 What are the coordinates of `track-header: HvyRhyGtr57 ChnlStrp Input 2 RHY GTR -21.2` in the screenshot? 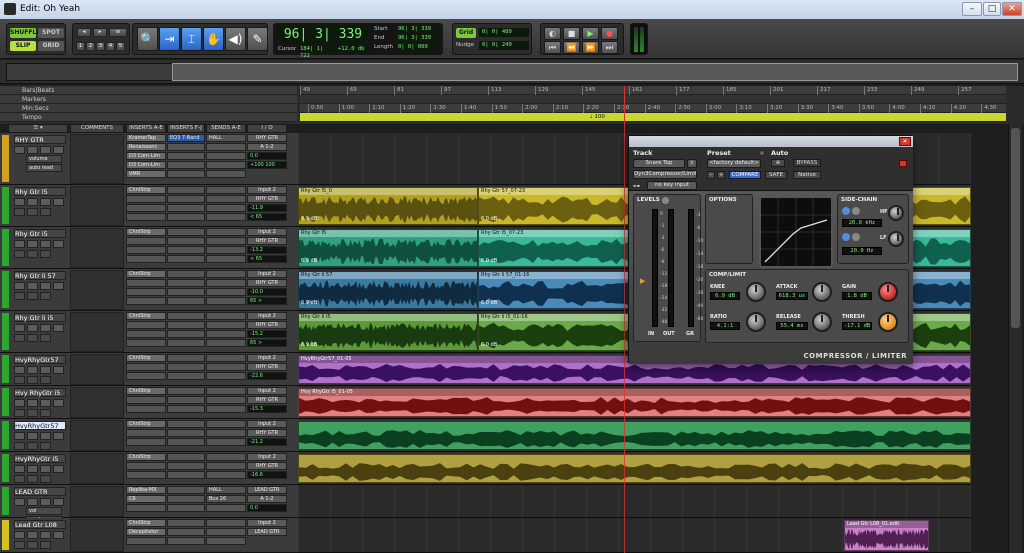 It's located at (149, 435).